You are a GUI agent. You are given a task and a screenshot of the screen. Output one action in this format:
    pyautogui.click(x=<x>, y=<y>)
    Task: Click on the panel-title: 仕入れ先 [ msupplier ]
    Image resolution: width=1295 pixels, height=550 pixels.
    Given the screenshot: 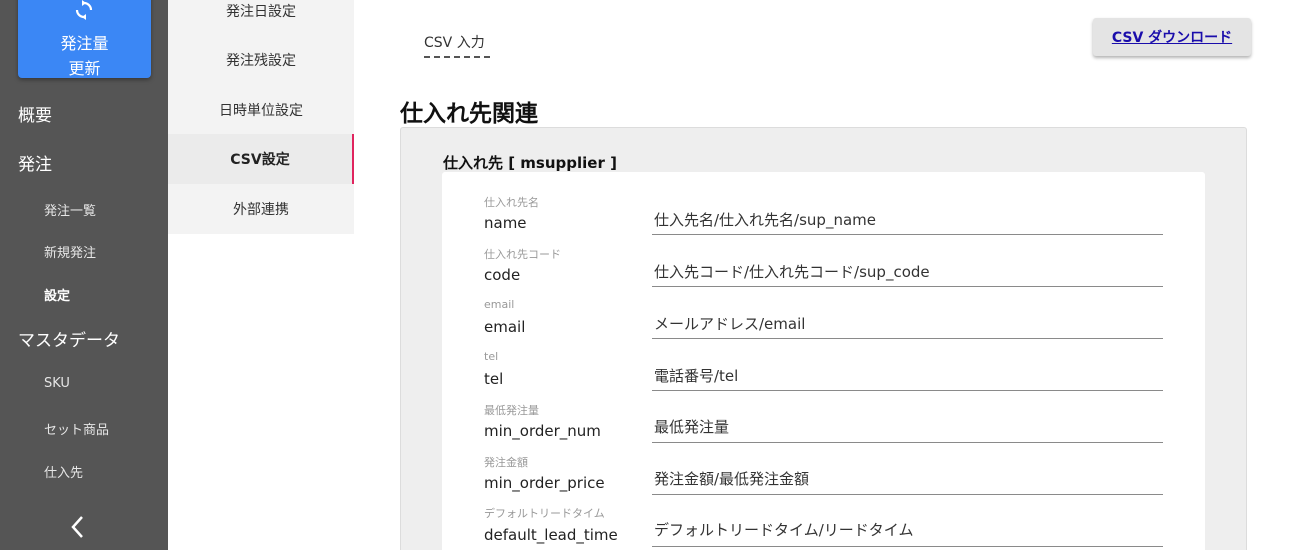 What is the action you would take?
    pyautogui.click(x=530, y=163)
    